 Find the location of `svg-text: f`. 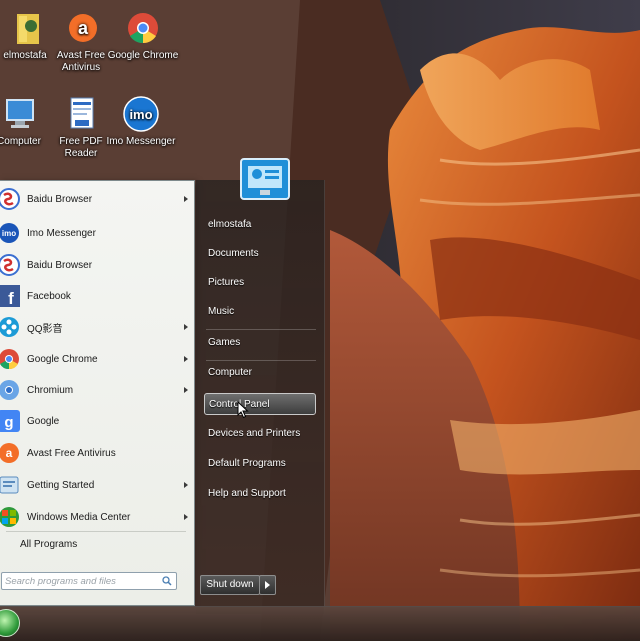

svg-text: f is located at coordinates (11, 298).